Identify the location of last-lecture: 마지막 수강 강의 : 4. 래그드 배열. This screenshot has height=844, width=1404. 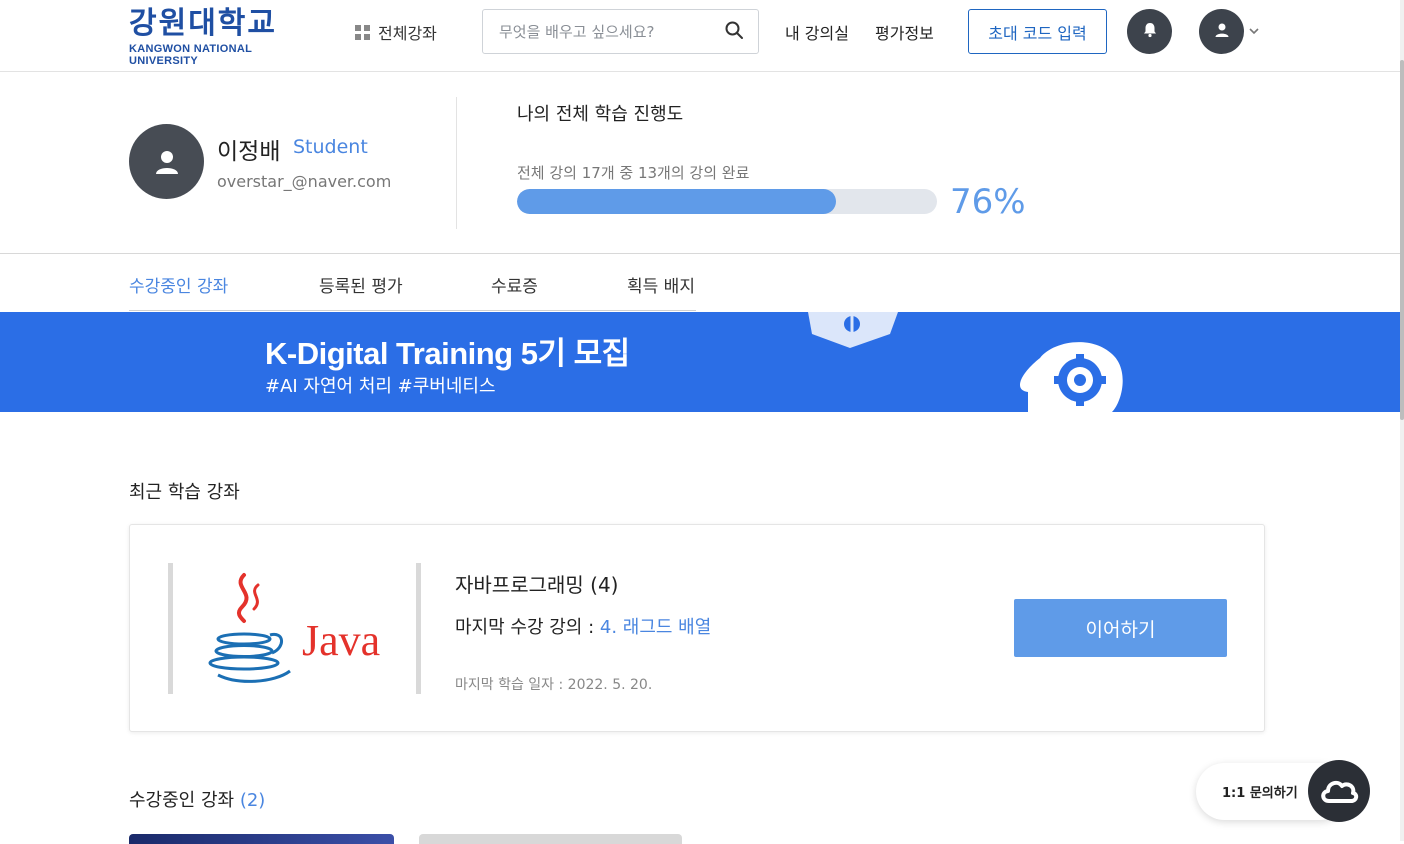
(583, 626).